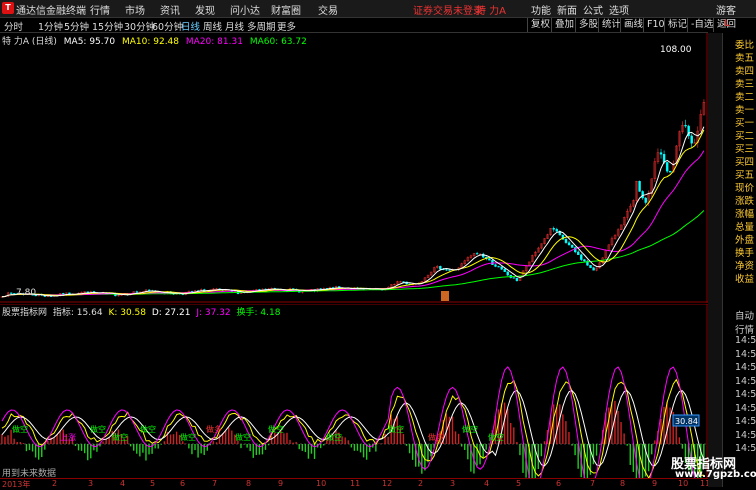 This screenshot has width=756, height=490. What do you see at coordinates (564, 25) in the screenshot?
I see `tool-overlay: 叠加` at bounding box center [564, 25].